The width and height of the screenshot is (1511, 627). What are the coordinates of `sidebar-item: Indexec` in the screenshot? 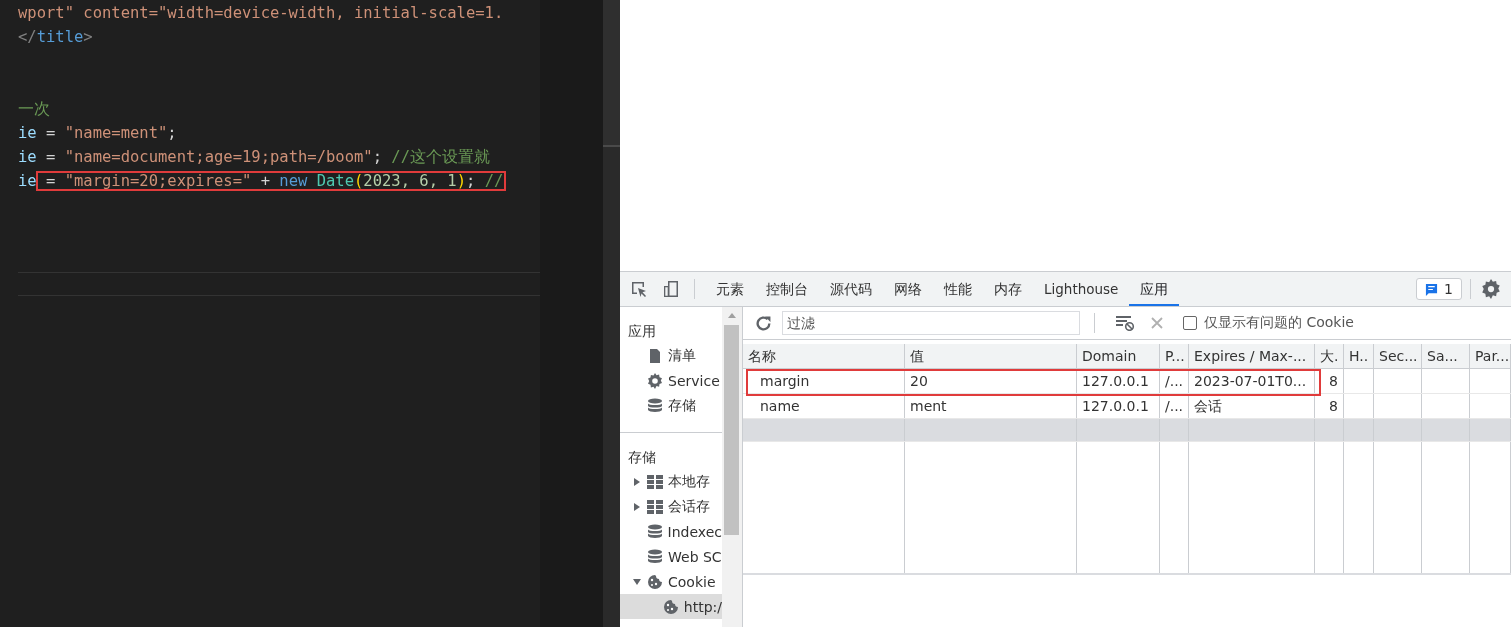 It's located at (671, 531).